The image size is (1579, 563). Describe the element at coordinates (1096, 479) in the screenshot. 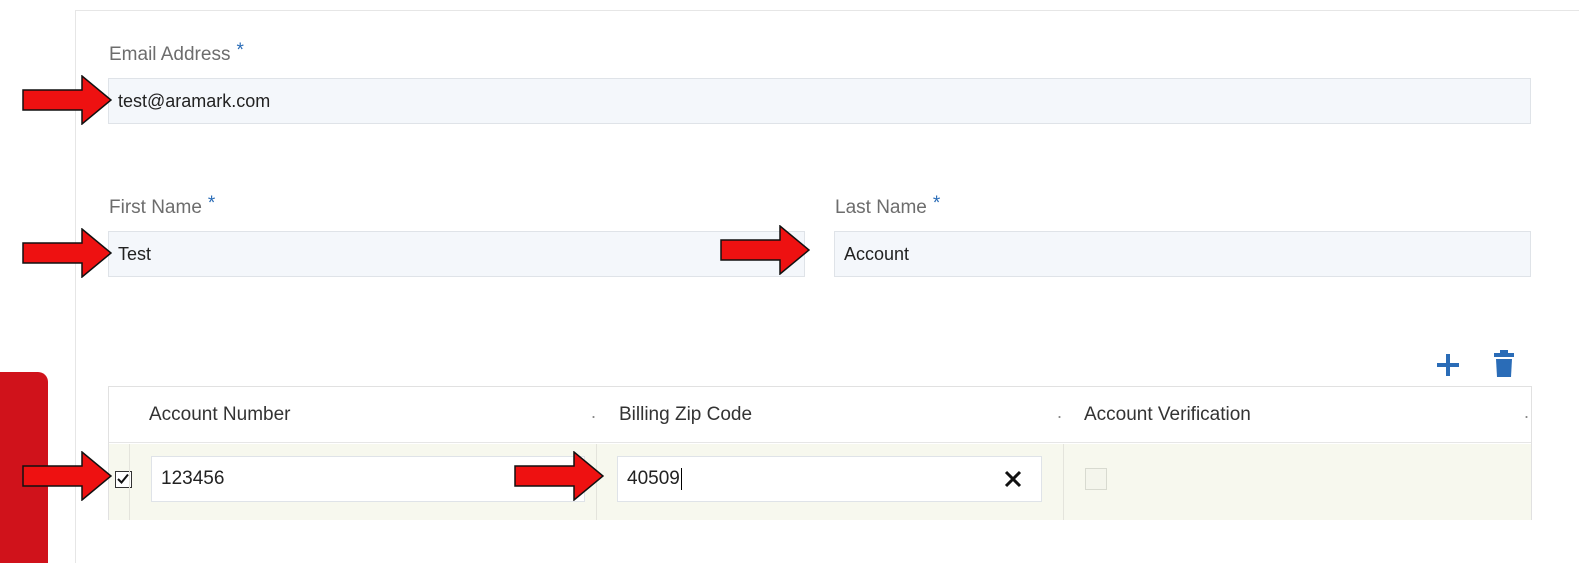

I see `account-verification-checkbox` at that location.